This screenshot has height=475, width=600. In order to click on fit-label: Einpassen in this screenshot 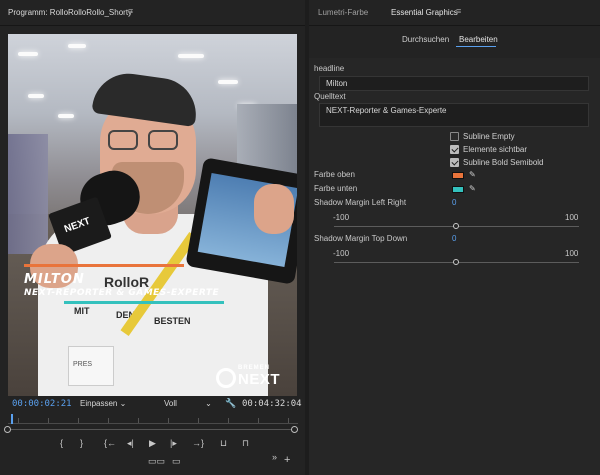, I will do `click(99, 403)`.